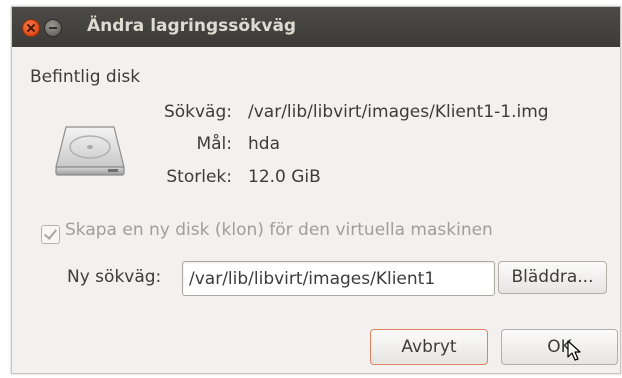  What do you see at coordinates (197, 112) in the screenshot?
I see `path-label: Sökväg:` at bounding box center [197, 112].